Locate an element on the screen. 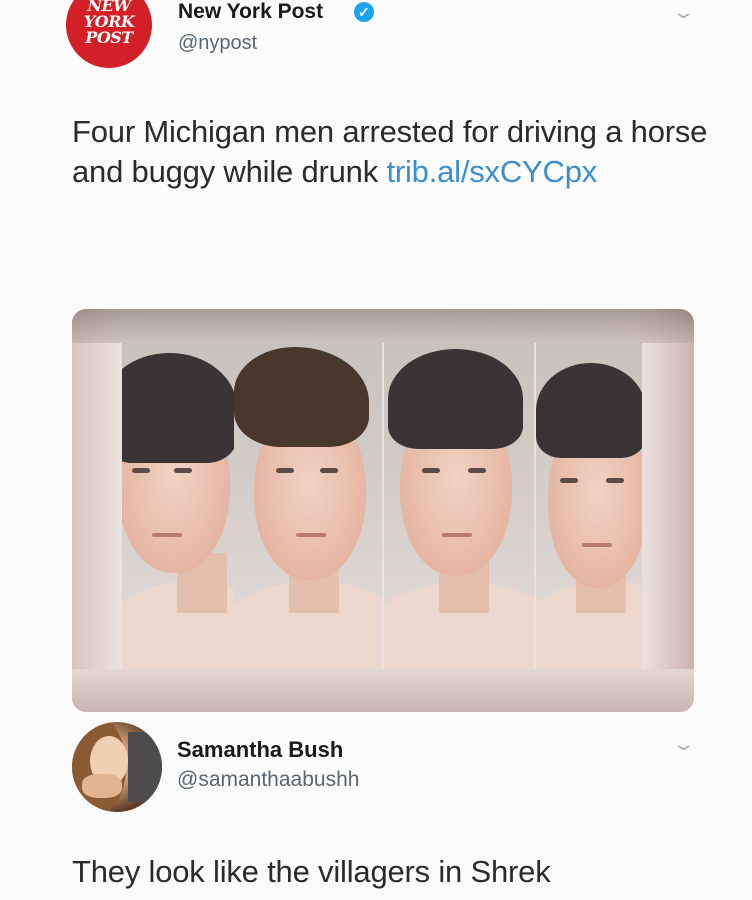 The image size is (752, 900). tweet-handle: @nypost is located at coordinates (217, 43).